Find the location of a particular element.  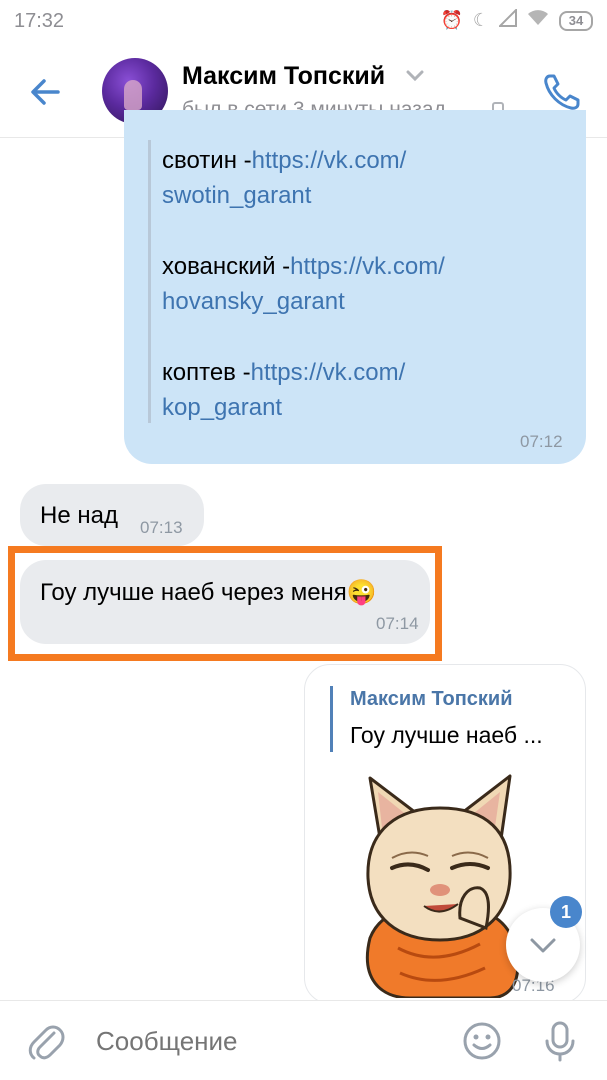

status-icons: ⏰ ☾ 34 is located at coordinates (516, 19).